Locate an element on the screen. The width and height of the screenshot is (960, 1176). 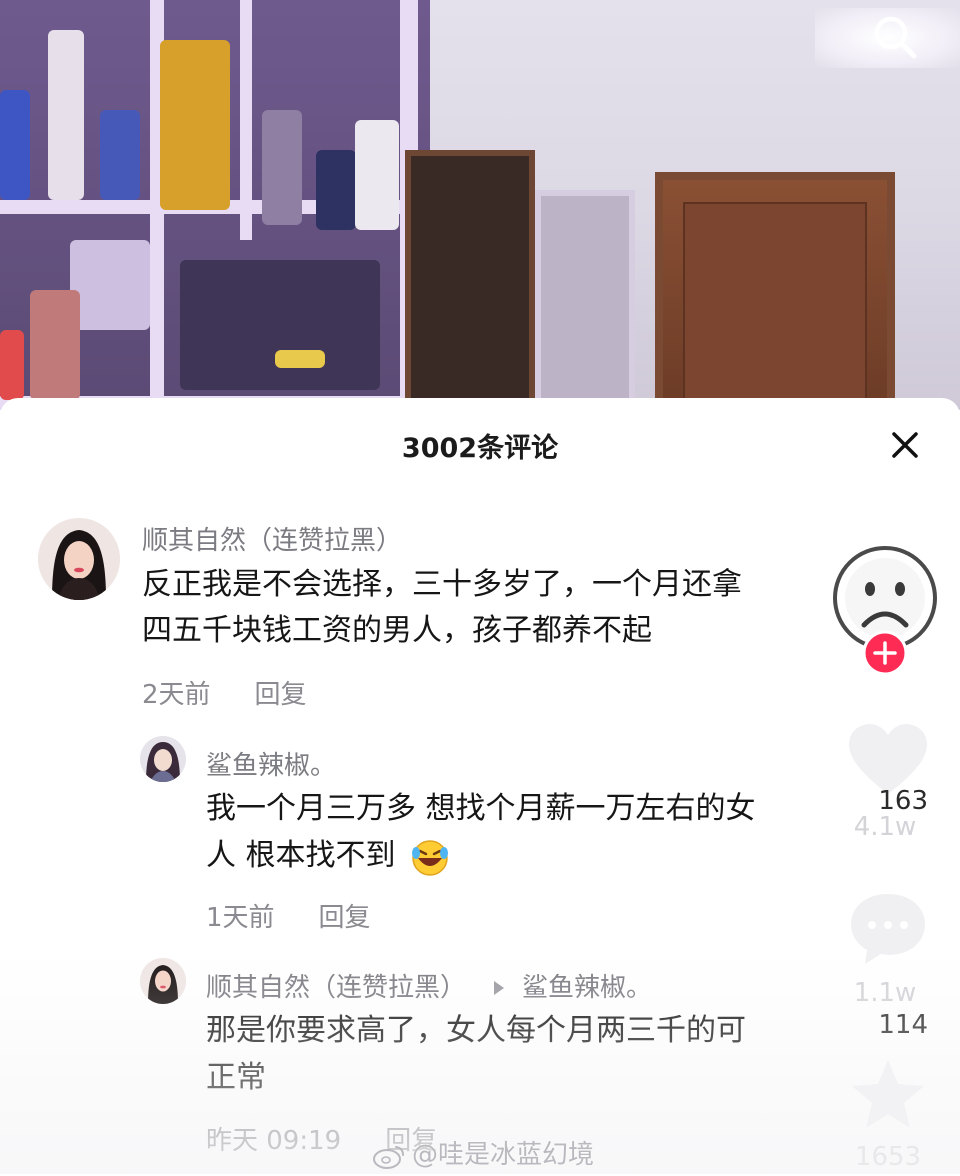
comment-text-line: 我一个月三万多 想找个月薪一万左右的女 is located at coordinates (481, 808).